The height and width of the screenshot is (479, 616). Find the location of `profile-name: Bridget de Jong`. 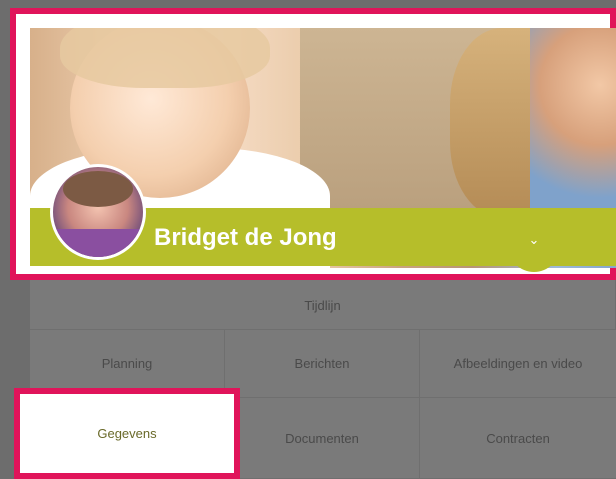

profile-name: Bridget de Jong is located at coordinates (245, 237).